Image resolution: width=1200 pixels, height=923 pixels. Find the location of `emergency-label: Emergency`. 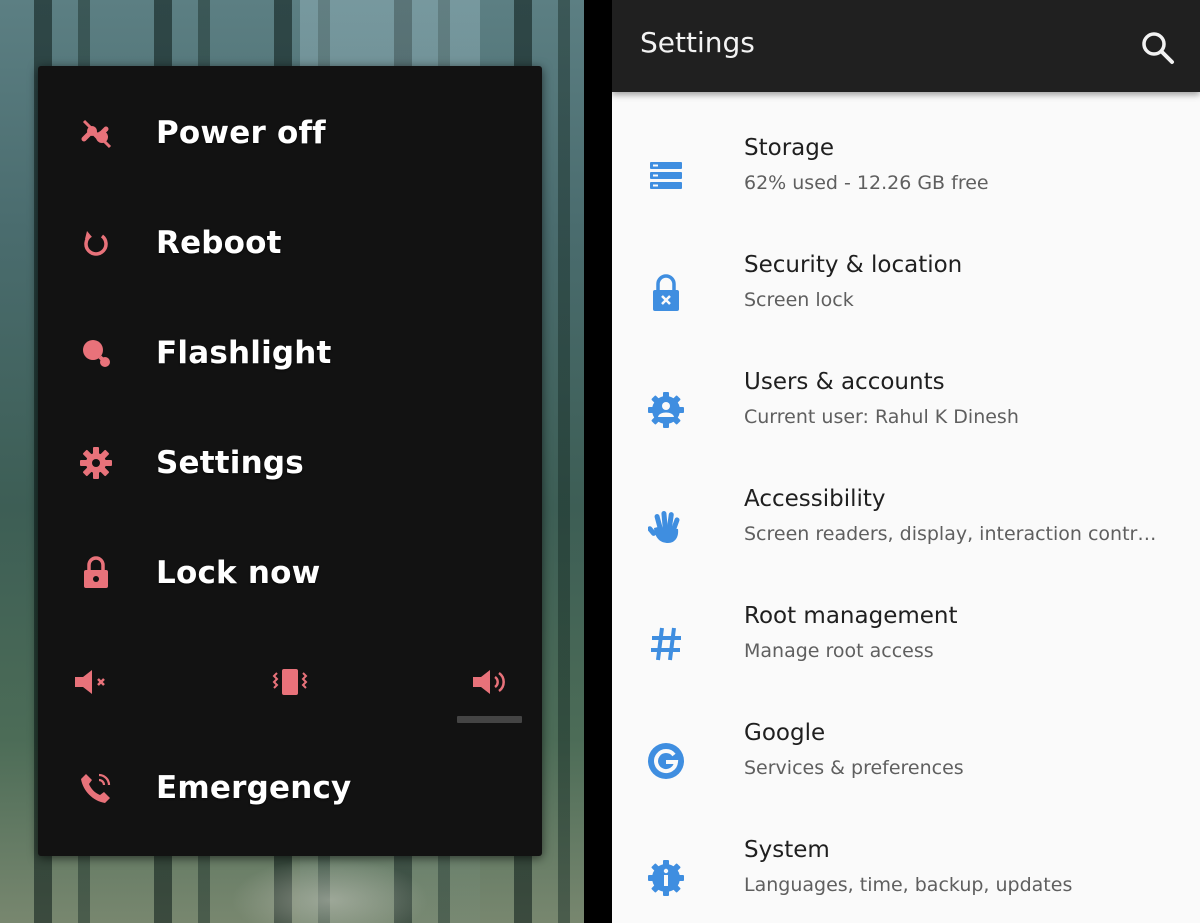

emergency-label: Emergency is located at coordinates (254, 788).